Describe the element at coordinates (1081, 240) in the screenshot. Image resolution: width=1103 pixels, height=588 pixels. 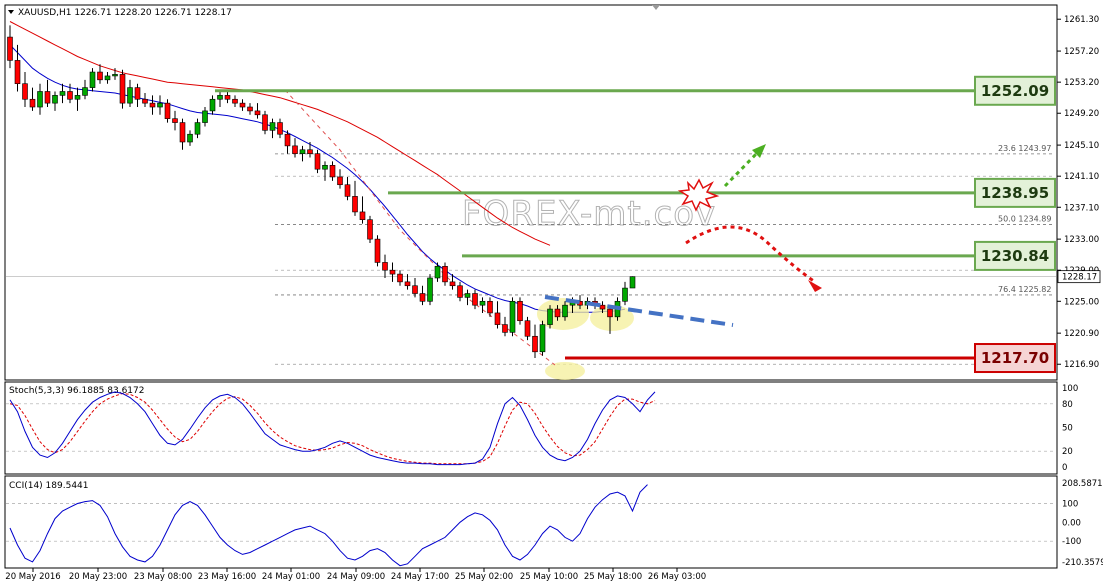
I see `y-tick-label: 1233.00` at that location.